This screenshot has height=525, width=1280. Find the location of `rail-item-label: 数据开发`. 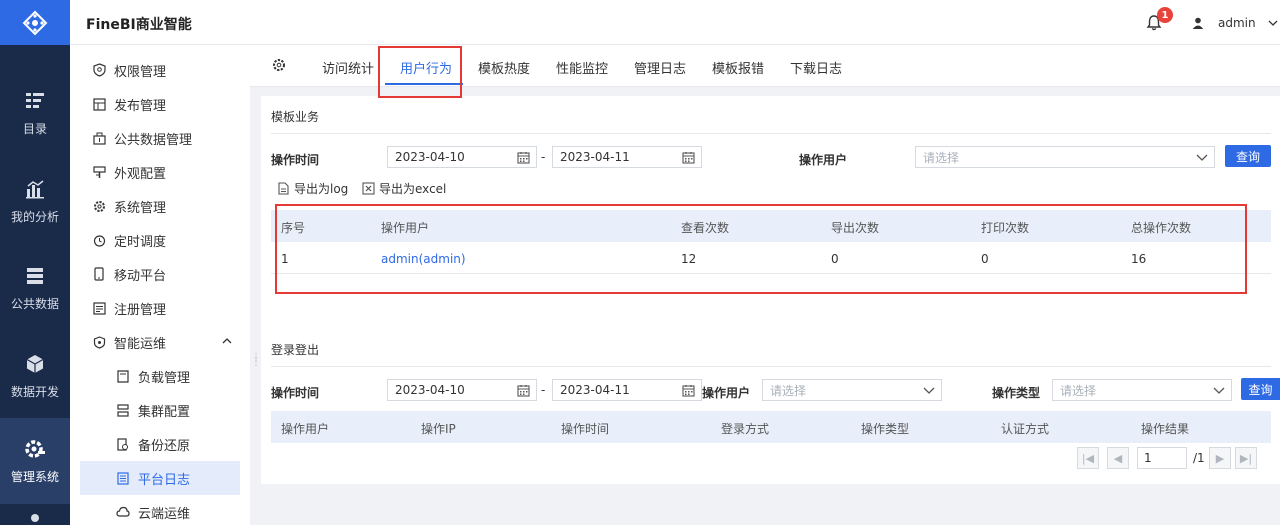

rail-item-label: 数据开发 is located at coordinates (34, 391).